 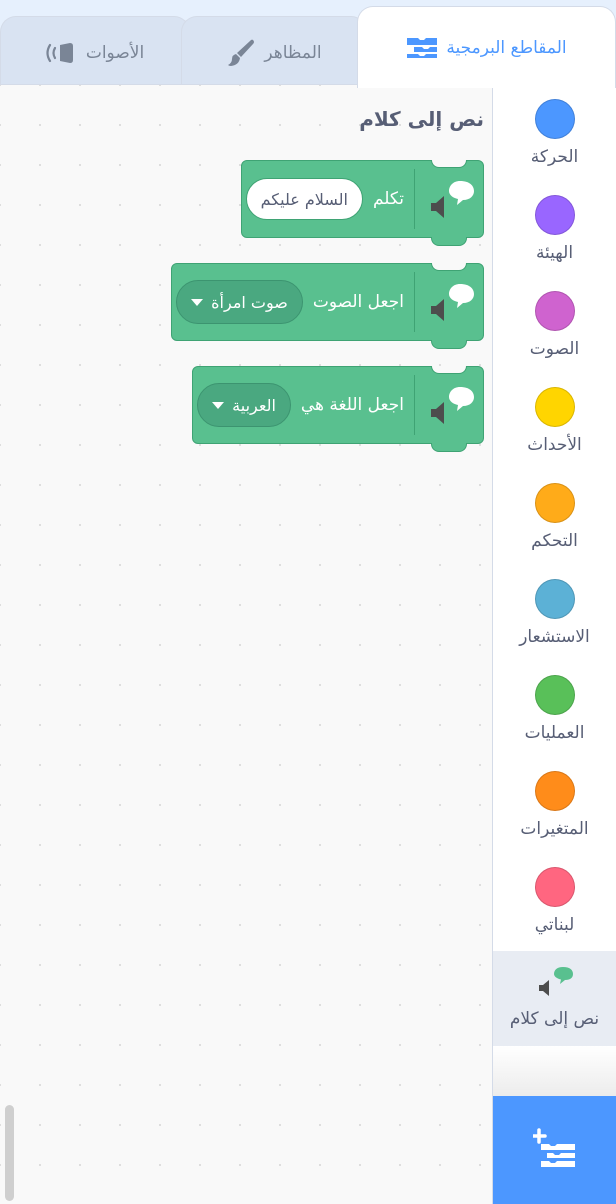 What do you see at coordinates (388, 199) in the screenshot?
I see `speak-label: تكلم` at bounding box center [388, 199].